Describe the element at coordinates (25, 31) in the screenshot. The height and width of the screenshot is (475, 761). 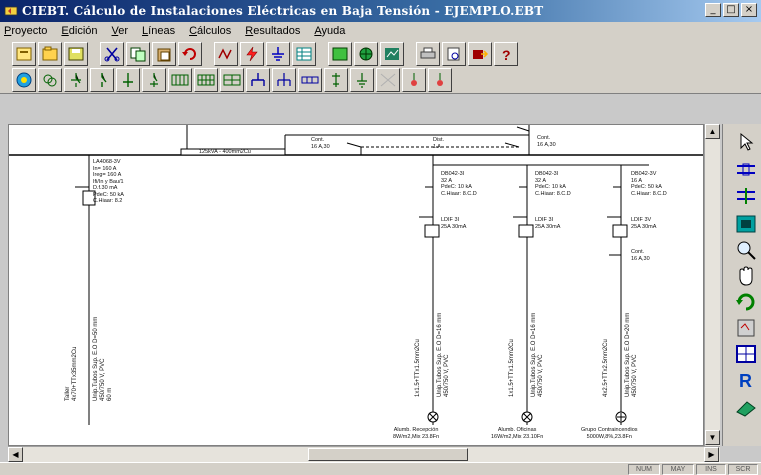
I see `menu-proyecto: Proyecto` at that location.